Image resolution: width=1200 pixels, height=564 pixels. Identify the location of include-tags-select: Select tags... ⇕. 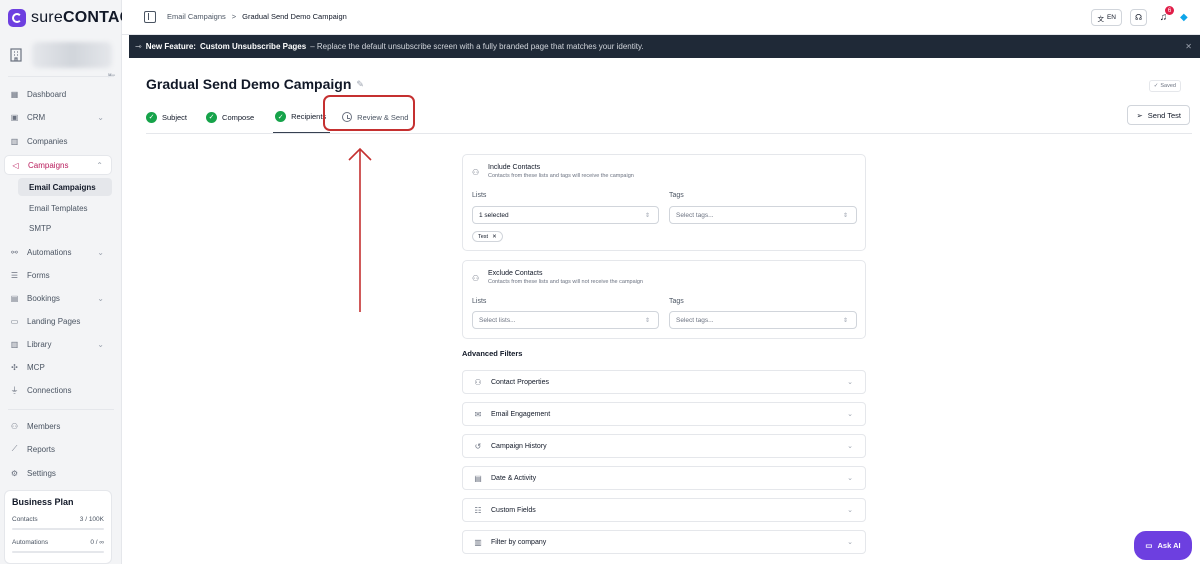
(763, 215).